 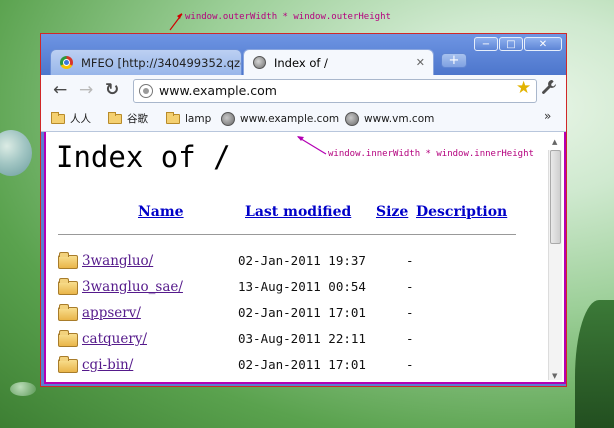 I want to click on table-row: 3wangluo_sae/ 13-Aug-2011 00:54 -, so click(x=288, y=288).